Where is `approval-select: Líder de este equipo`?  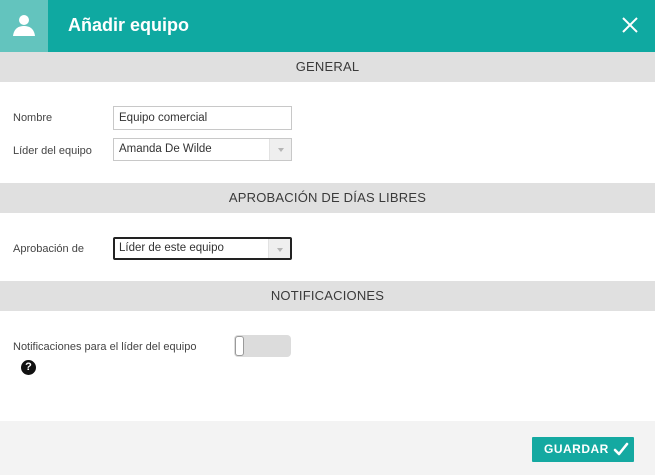 approval-select: Líder de este equipo is located at coordinates (202, 248).